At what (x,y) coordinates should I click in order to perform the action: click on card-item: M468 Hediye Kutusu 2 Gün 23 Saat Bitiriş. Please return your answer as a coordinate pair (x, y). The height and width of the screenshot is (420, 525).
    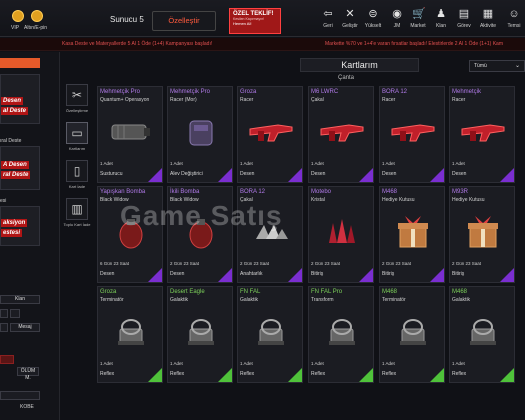
    Looking at the image, I should click on (412, 234).